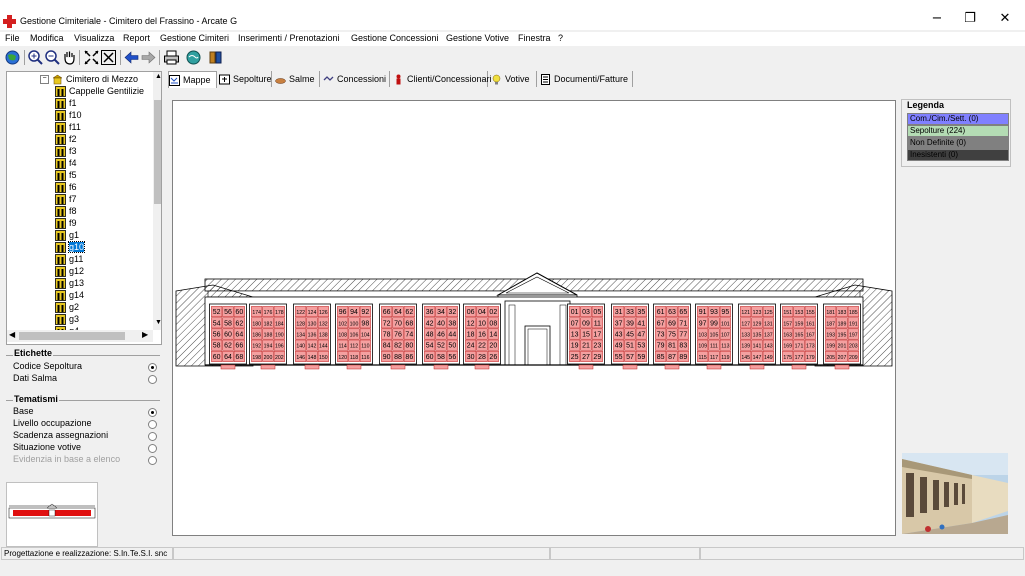  I want to click on scroll-left-icon: ◀, so click(12, 334).